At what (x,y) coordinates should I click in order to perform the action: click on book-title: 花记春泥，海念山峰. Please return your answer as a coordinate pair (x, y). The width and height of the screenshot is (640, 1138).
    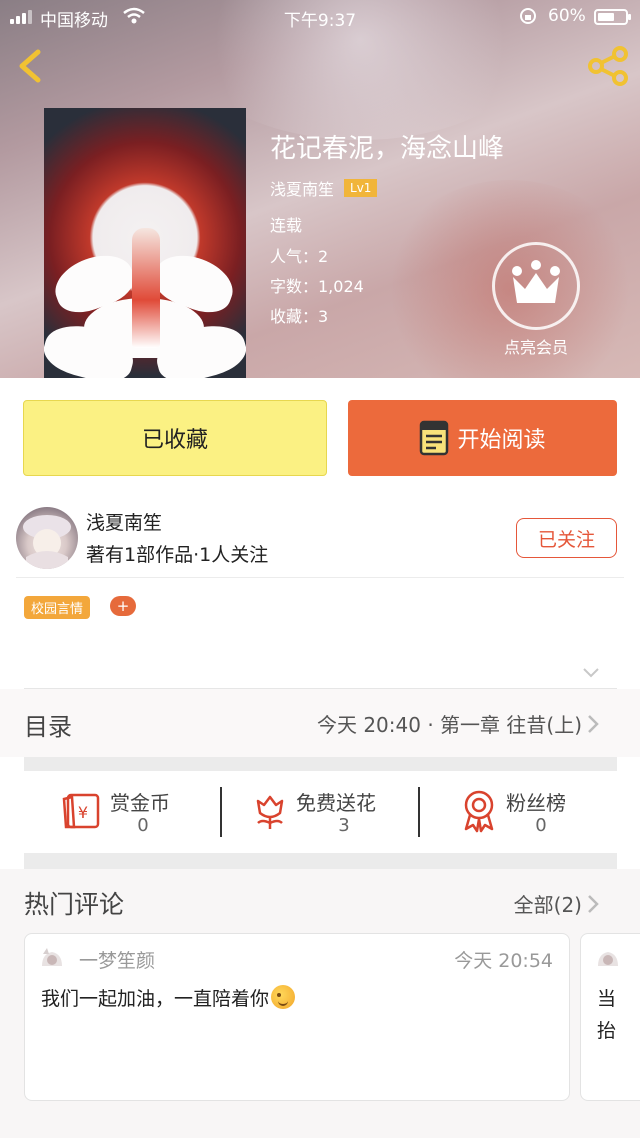
    Looking at the image, I should click on (387, 149).